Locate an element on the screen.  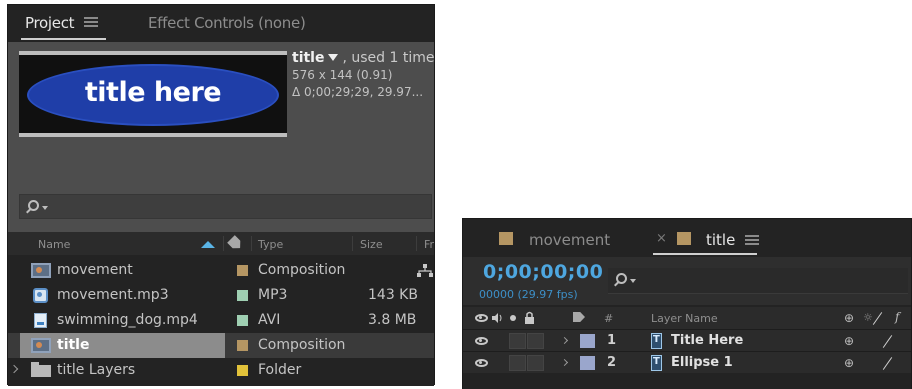
list-item: title Layers Folder is located at coordinates (221, 370).